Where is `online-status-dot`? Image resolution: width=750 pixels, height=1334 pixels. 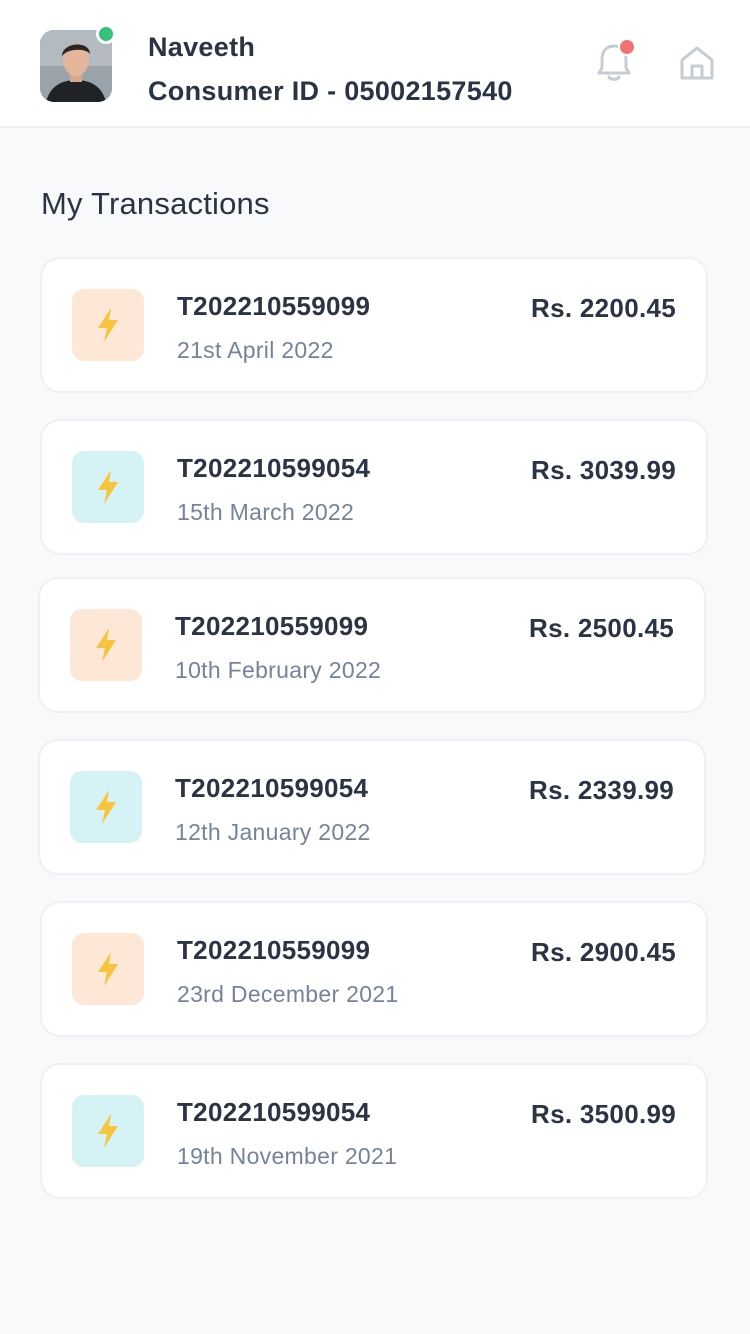
online-status-dot is located at coordinates (106, 34).